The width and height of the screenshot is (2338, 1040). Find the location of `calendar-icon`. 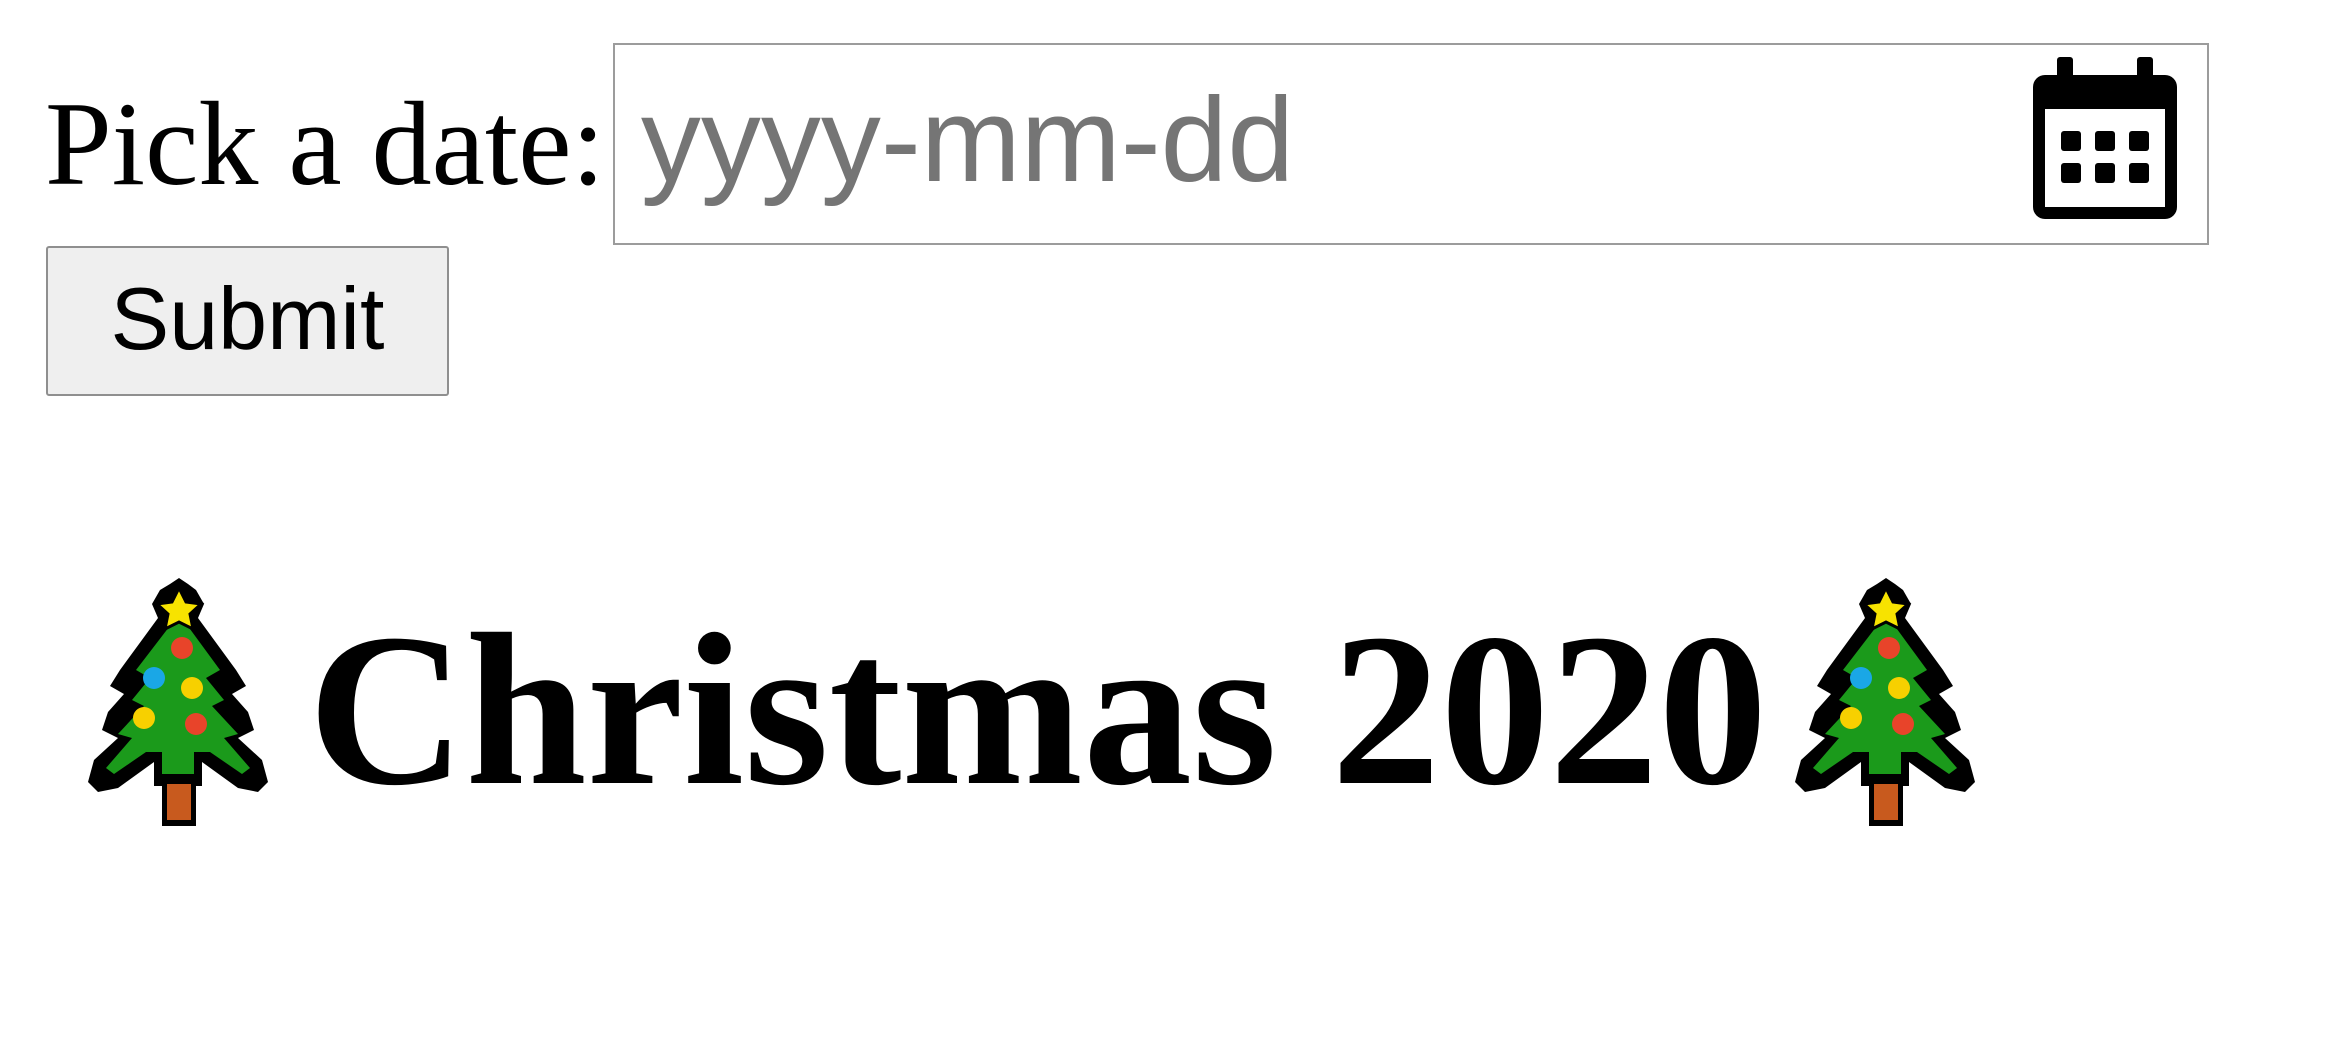

calendar-icon is located at coordinates (2105, 139).